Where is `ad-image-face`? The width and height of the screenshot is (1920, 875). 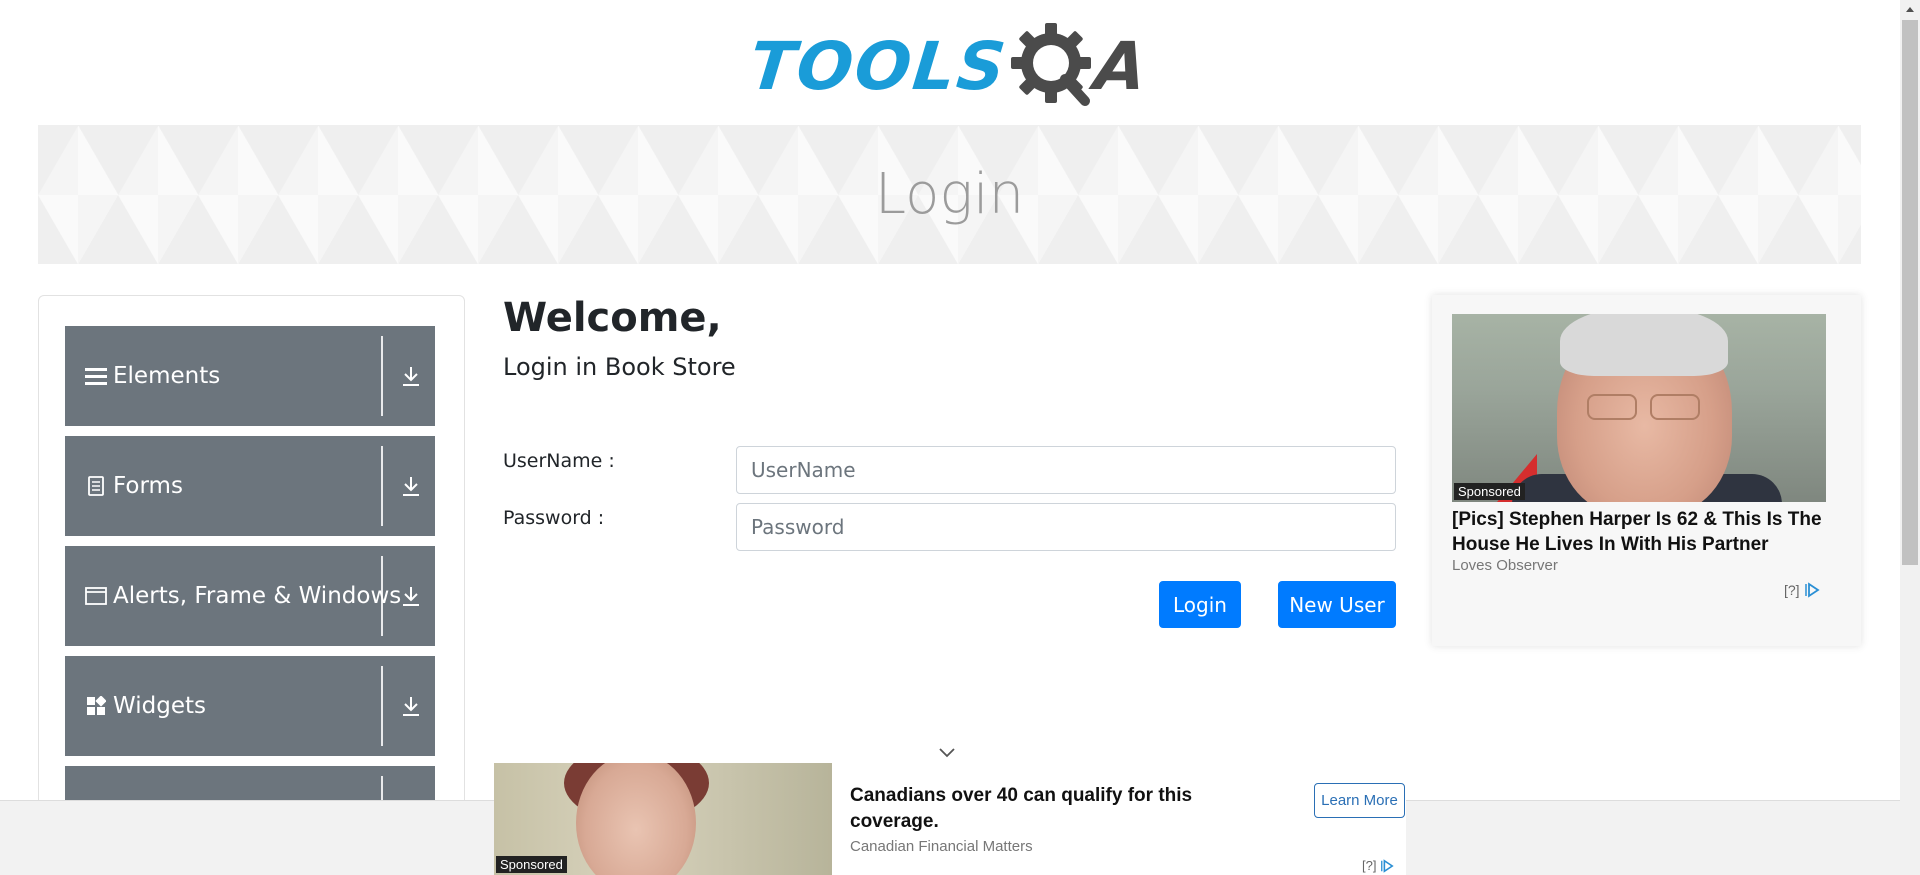
ad-image-face is located at coordinates (636, 819).